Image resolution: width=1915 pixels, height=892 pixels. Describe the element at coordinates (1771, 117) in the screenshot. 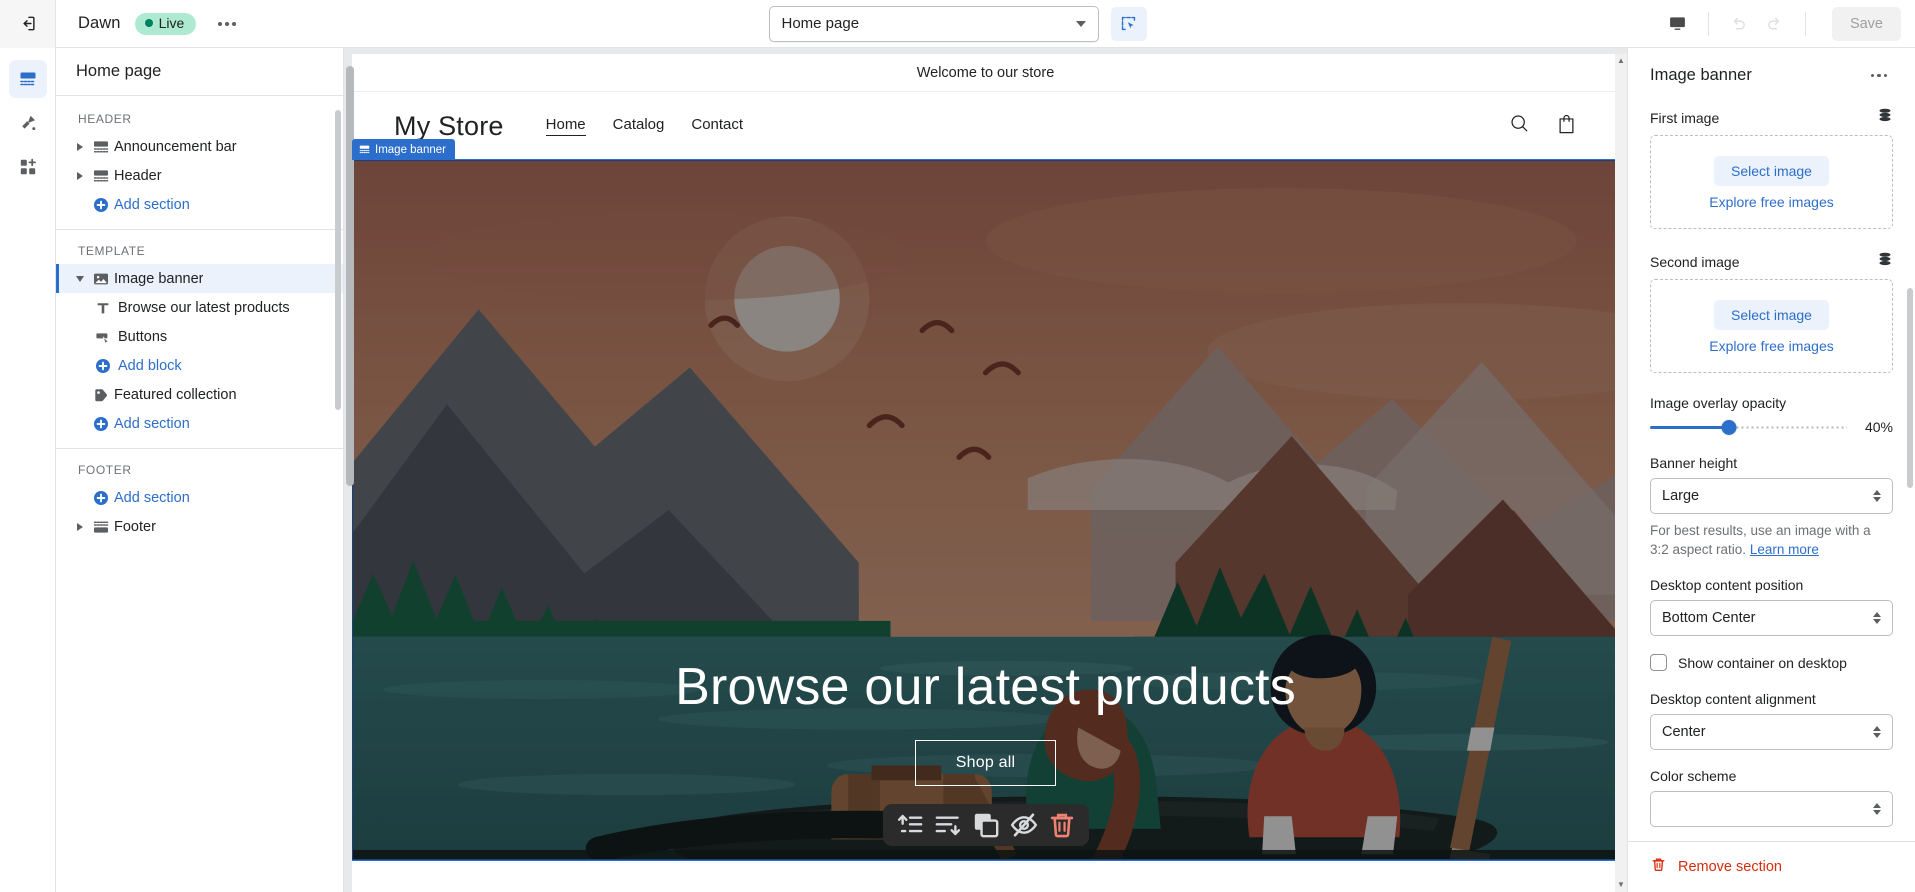

I see `first-image-label-row: First image` at that location.